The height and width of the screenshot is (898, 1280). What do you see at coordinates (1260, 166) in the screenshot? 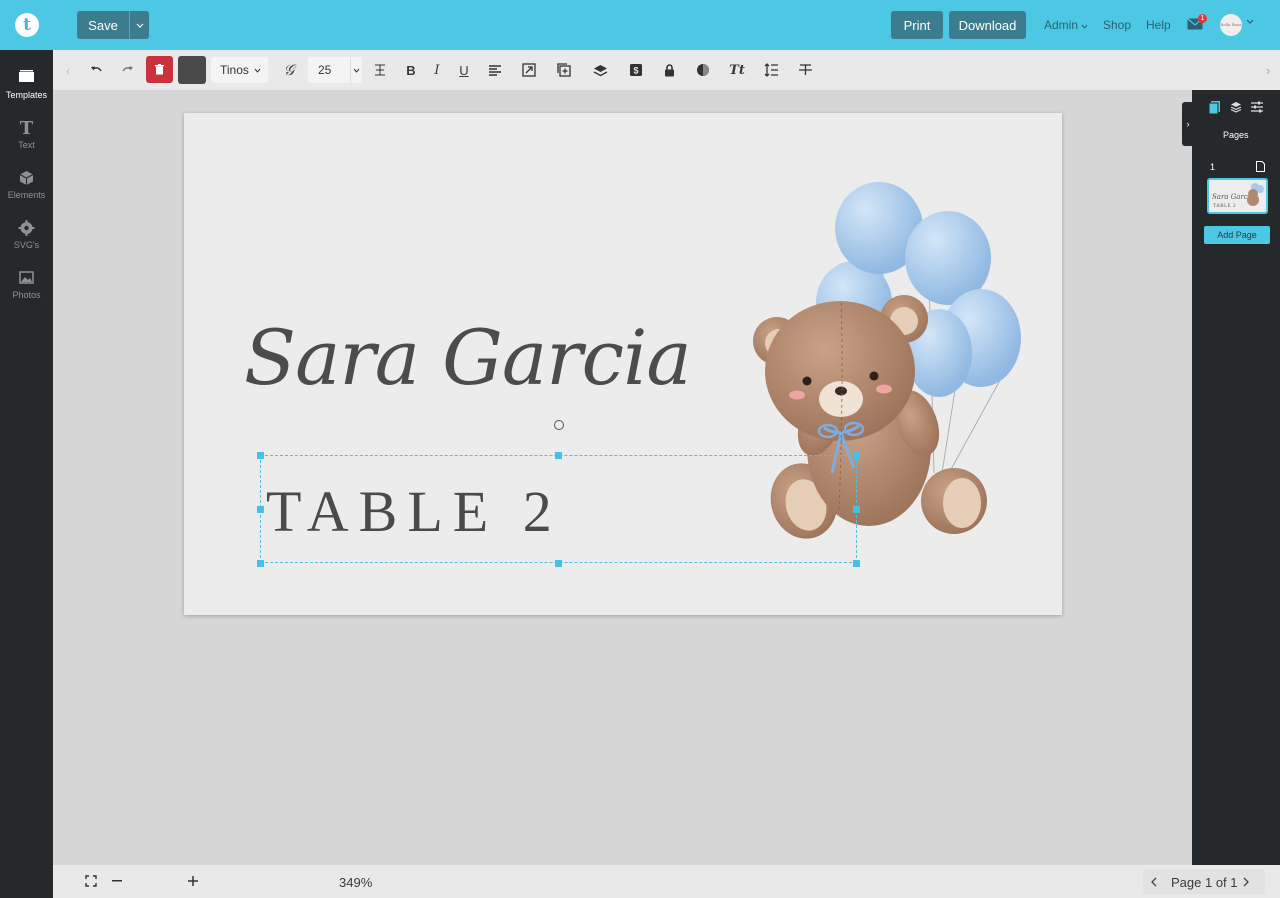
I see `page-icon` at bounding box center [1260, 166].